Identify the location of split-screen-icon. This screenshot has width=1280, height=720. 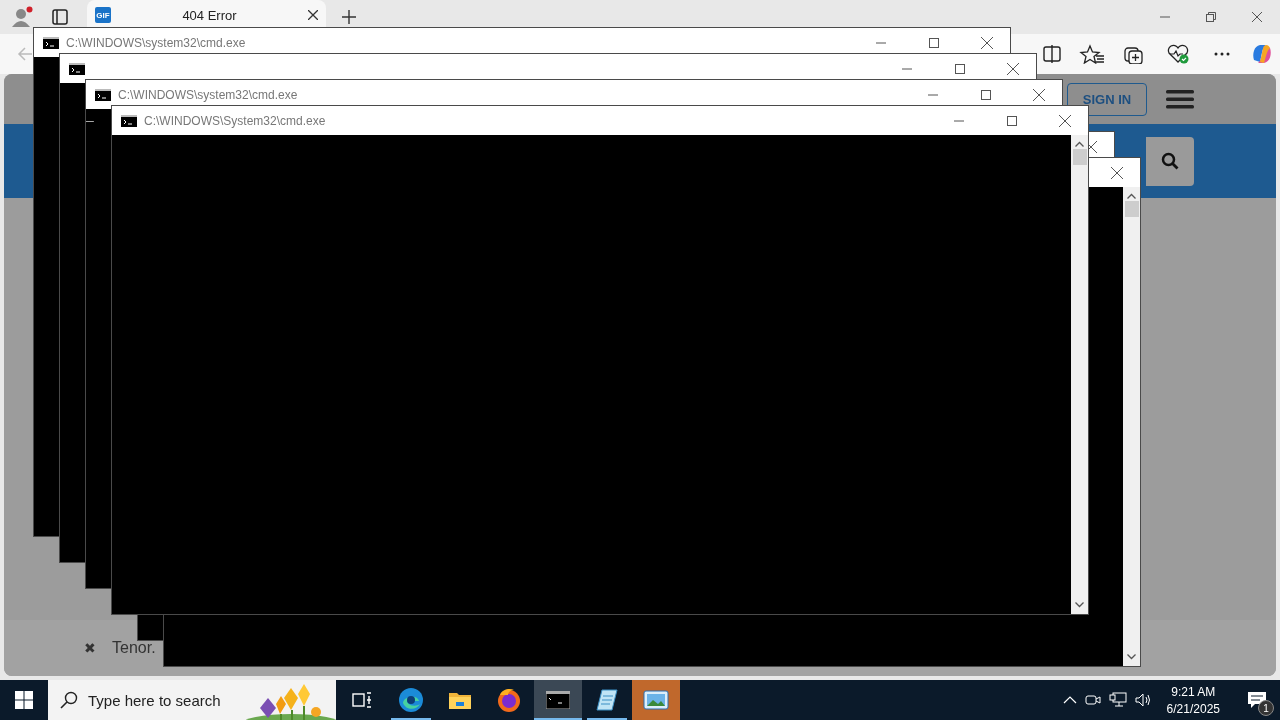
(1052, 54).